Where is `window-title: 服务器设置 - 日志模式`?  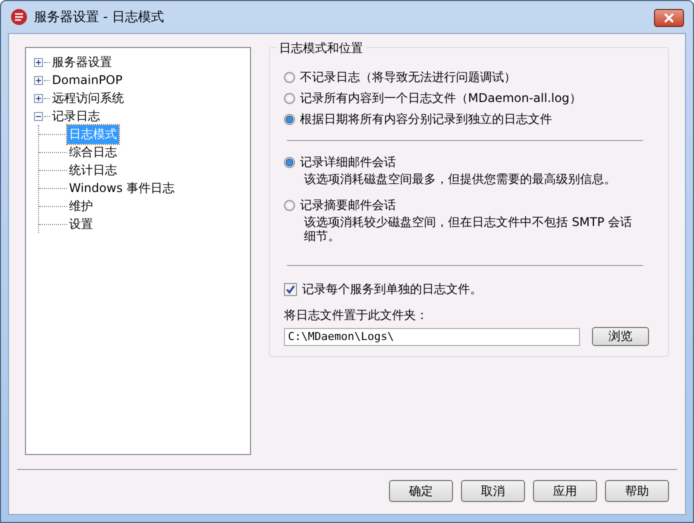
window-title: 服务器设置 - 日志模式 is located at coordinates (99, 17).